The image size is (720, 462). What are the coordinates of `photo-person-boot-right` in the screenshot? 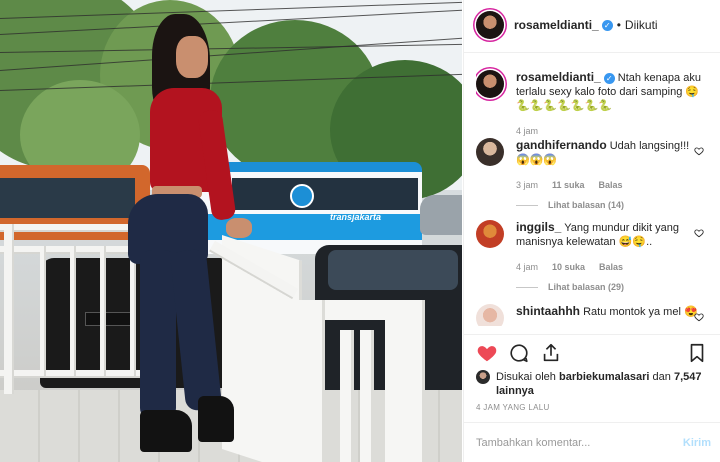 It's located at (216, 419).